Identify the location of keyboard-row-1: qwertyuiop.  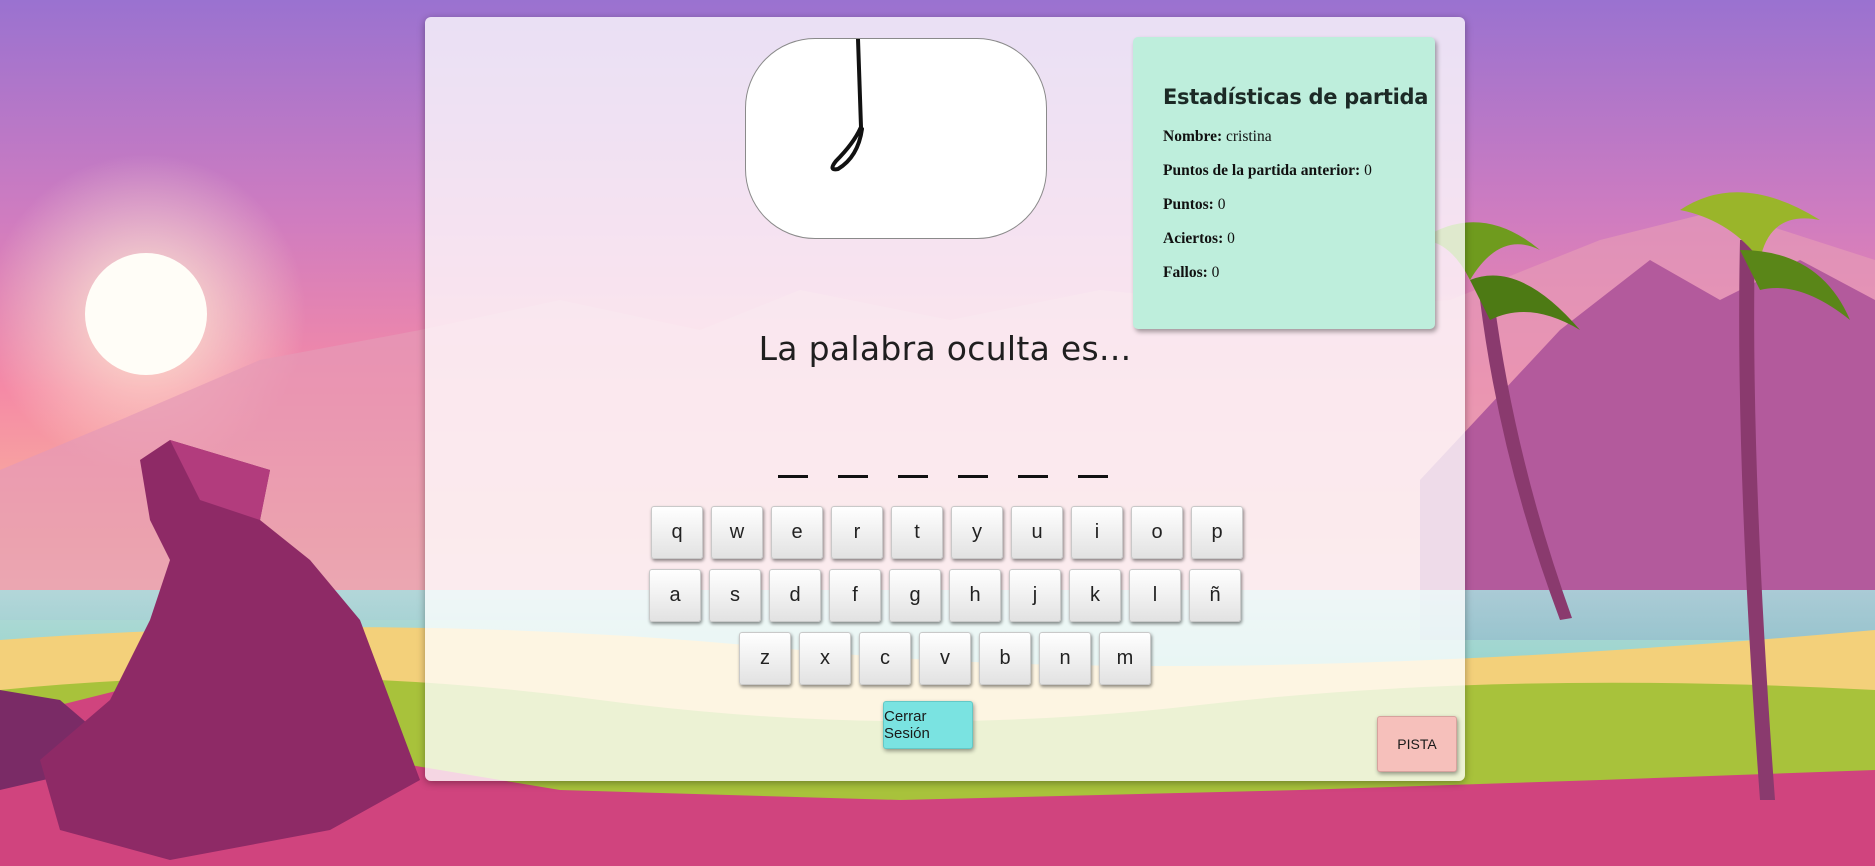
(945, 532).